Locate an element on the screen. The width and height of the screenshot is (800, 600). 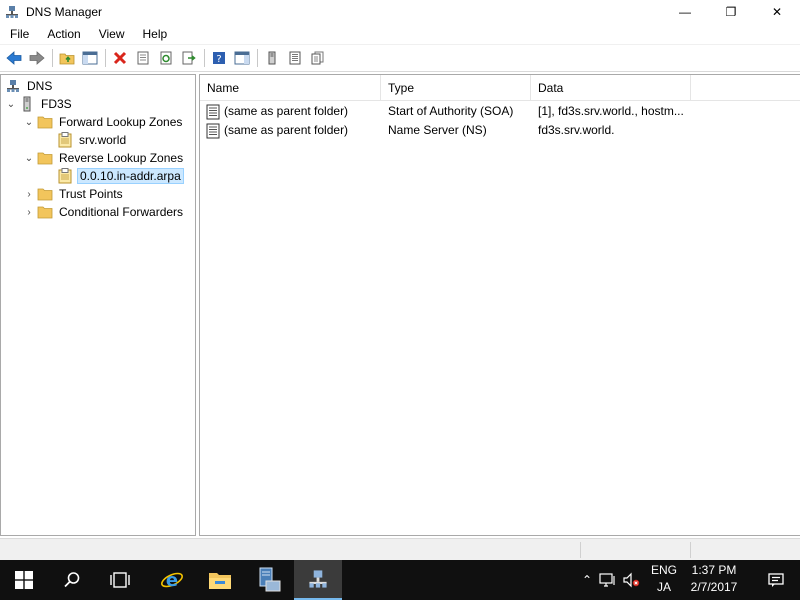
windows-logo-icon is located at coordinates (24, 580).